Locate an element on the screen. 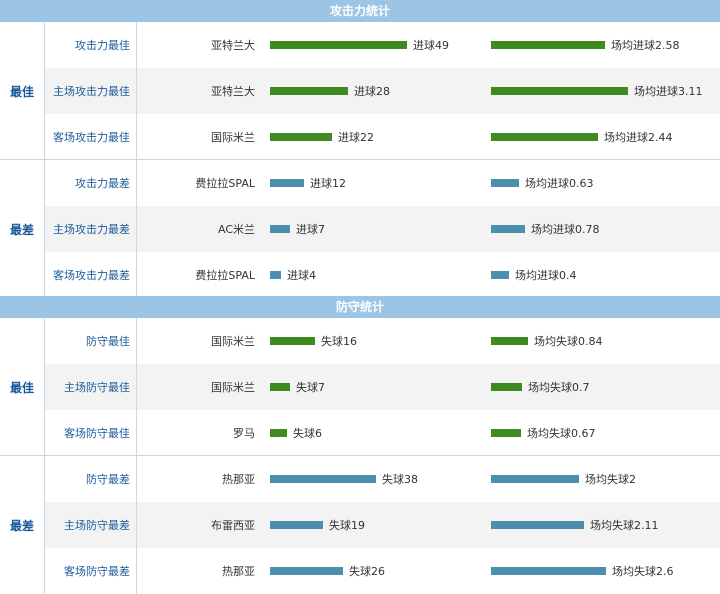 The width and height of the screenshot is (720, 594). average-bar-group: 场均失球0.67 is located at coordinates (543, 433).